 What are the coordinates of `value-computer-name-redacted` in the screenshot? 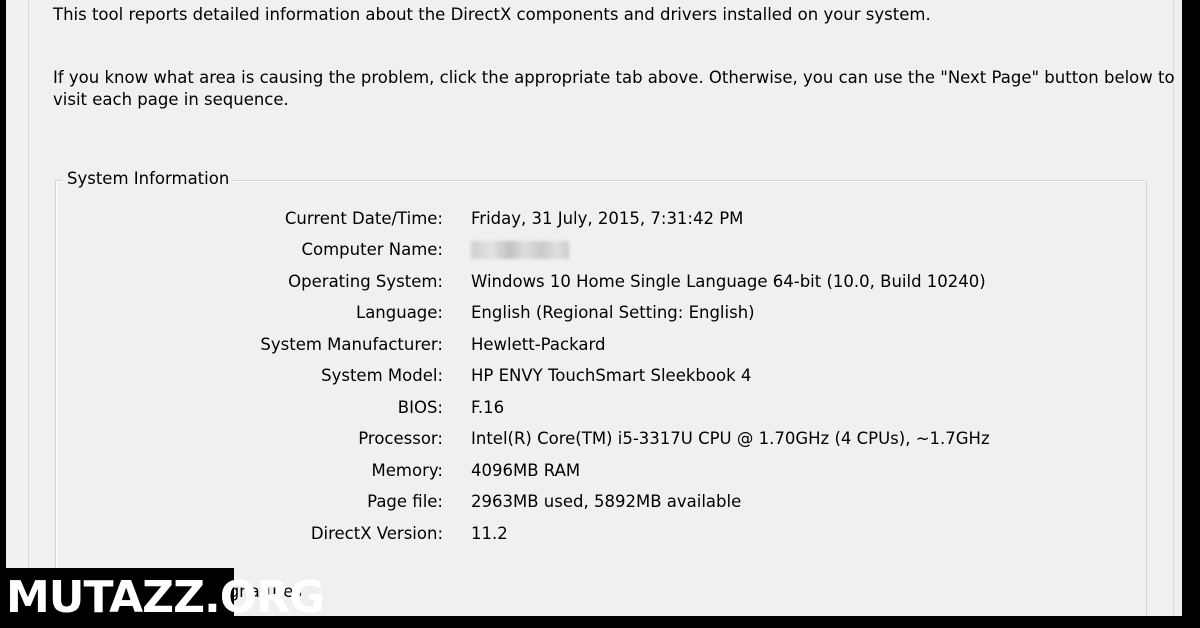 It's located at (520, 252).